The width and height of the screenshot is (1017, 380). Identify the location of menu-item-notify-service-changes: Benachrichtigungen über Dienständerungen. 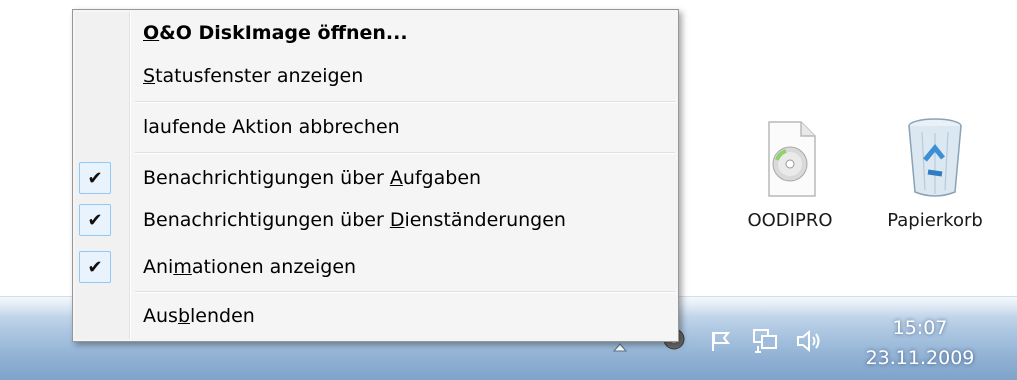
(354, 220).